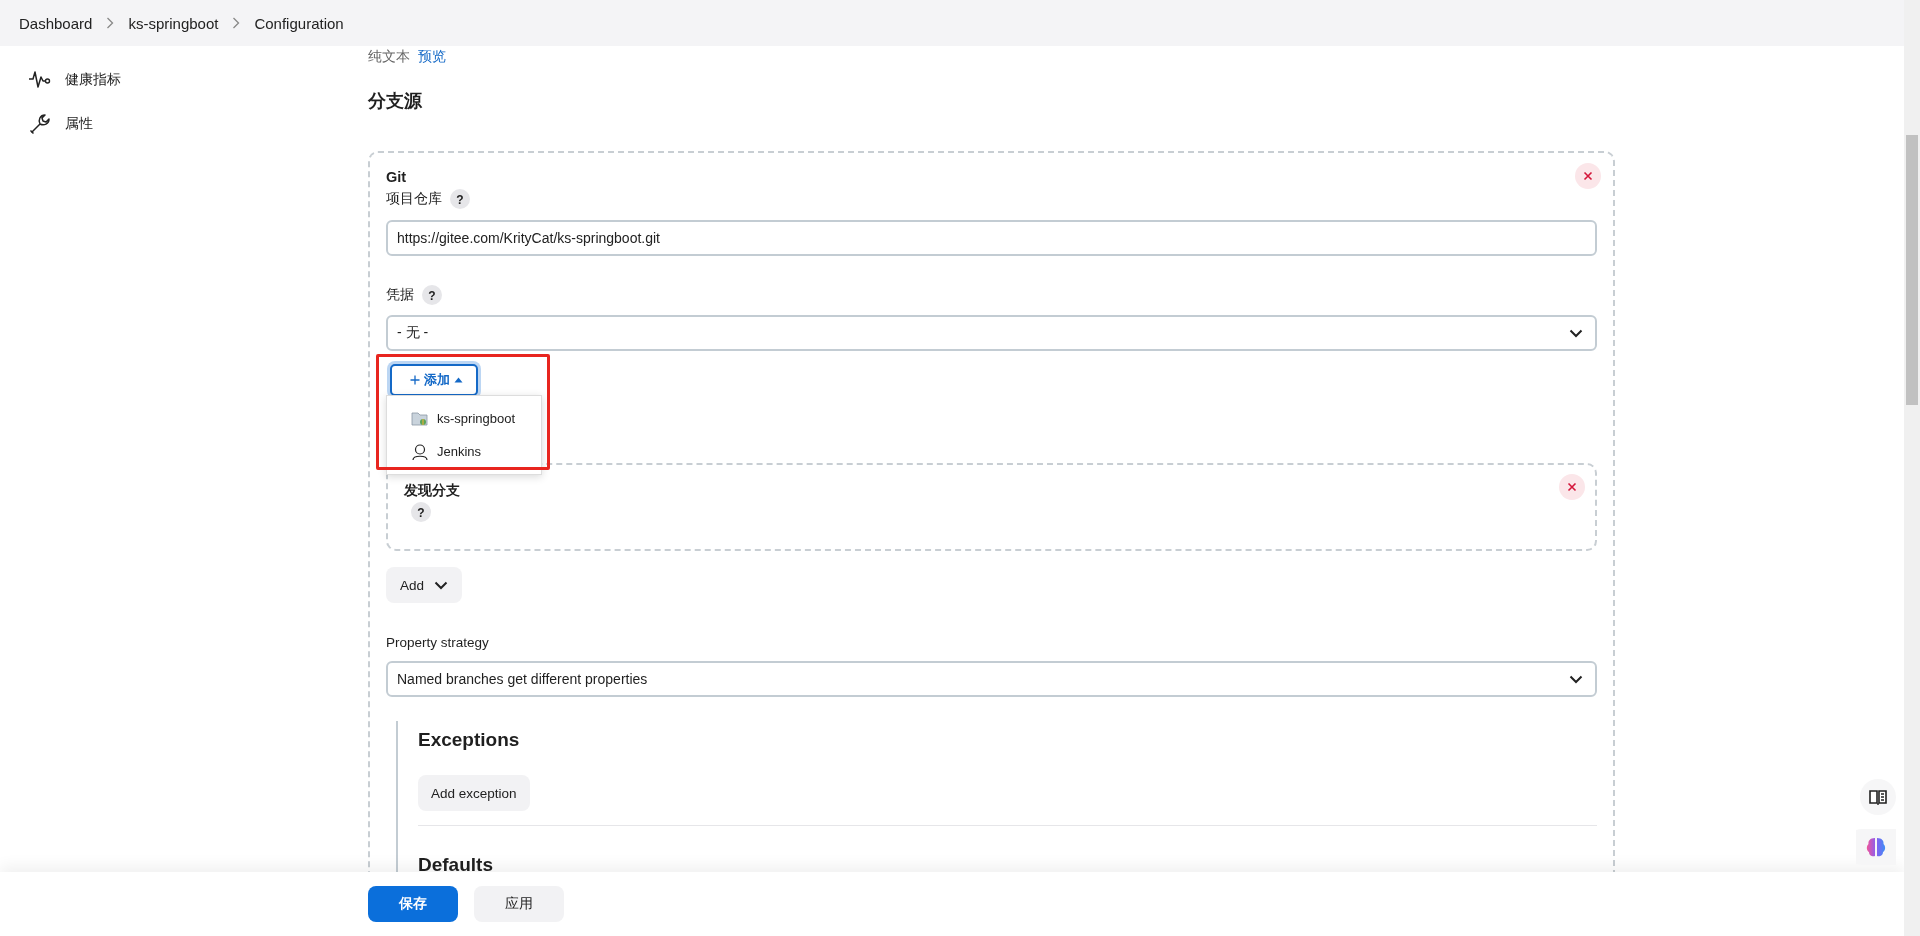 Image resolution: width=1920 pixels, height=936 pixels. What do you see at coordinates (299, 23) in the screenshot?
I see `breadcrumb-link: Configuration` at bounding box center [299, 23].